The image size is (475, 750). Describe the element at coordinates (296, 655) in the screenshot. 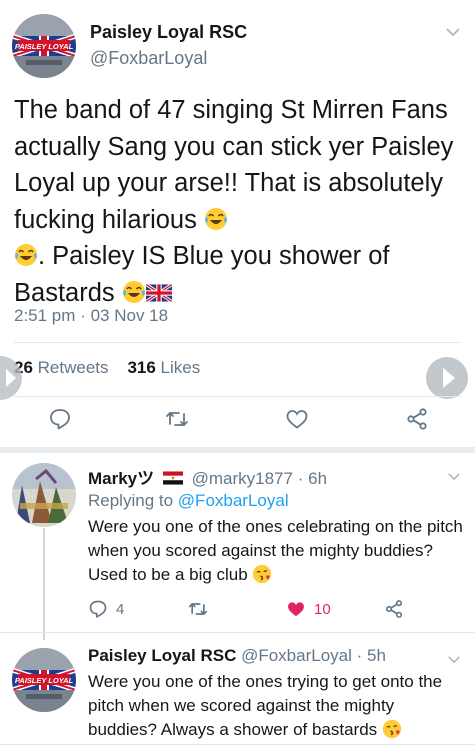

I see `reply-author-handle: @FoxbarLoyal` at that location.